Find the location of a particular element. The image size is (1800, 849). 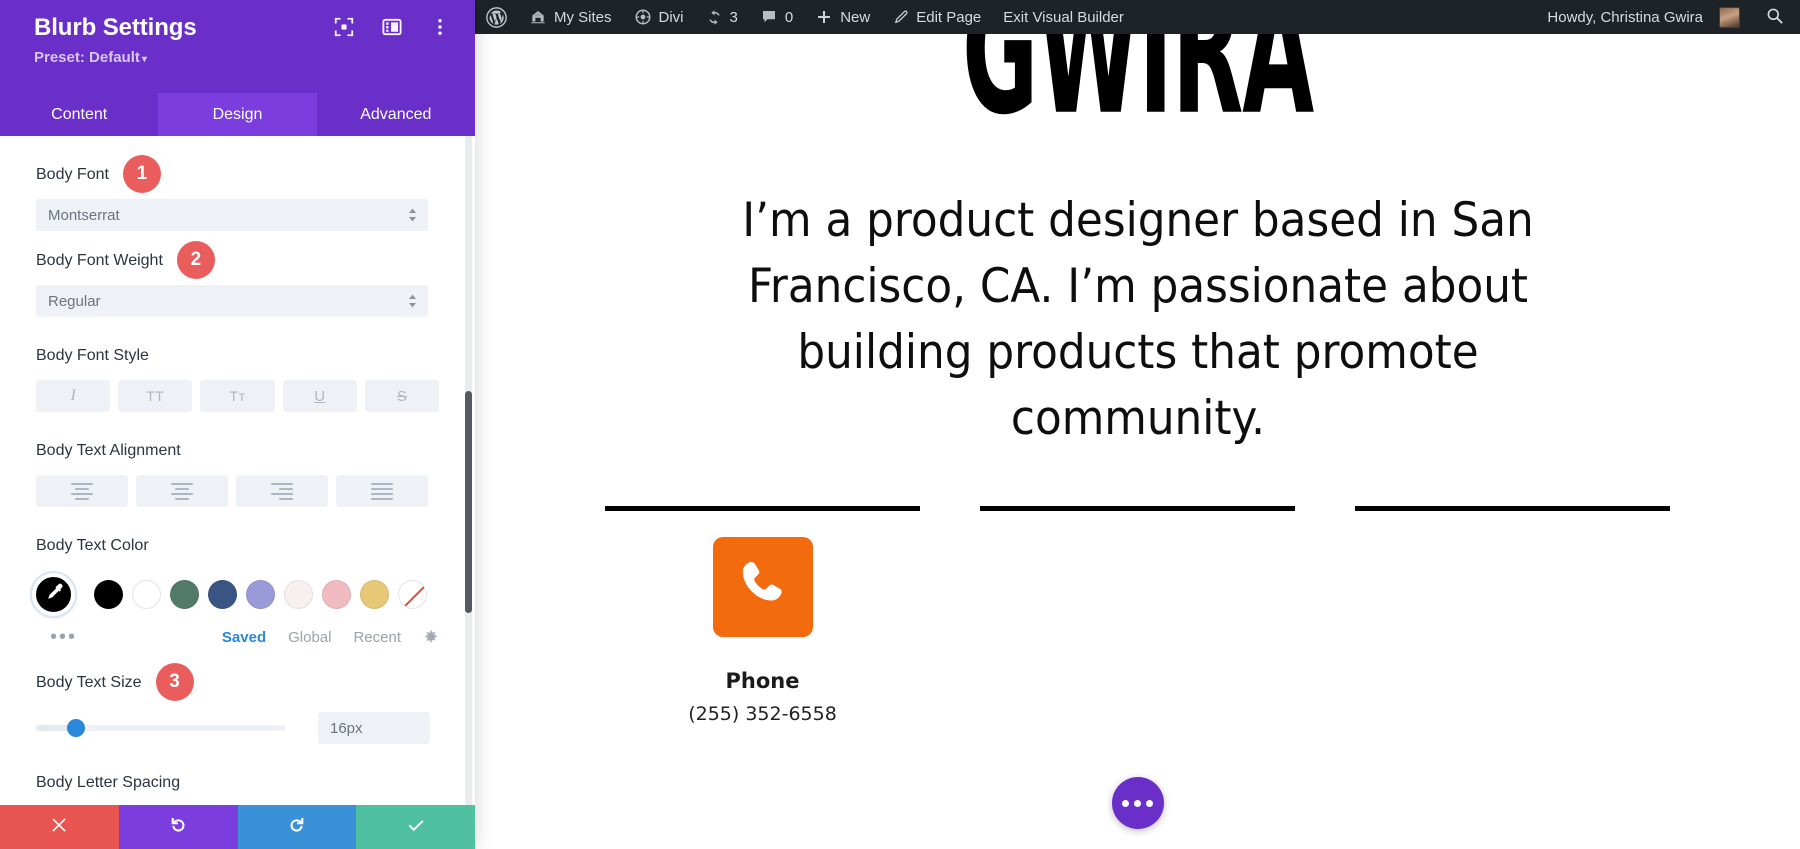

align-right-button is located at coordinates (282, 491).